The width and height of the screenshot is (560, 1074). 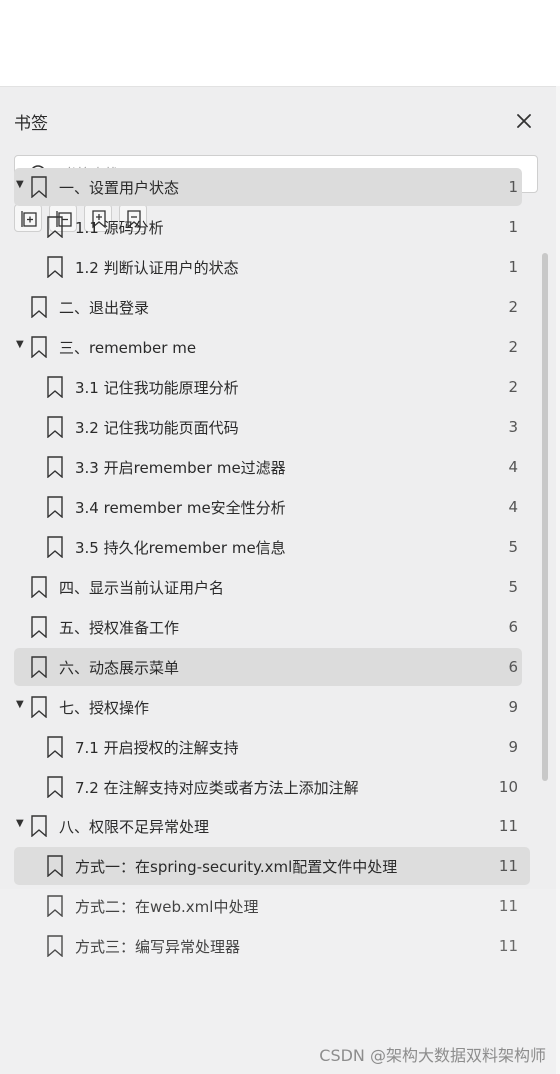 I want to click on bookmark-row: 3.4 remember me安全性分析 4, so click(x=270, y=507).